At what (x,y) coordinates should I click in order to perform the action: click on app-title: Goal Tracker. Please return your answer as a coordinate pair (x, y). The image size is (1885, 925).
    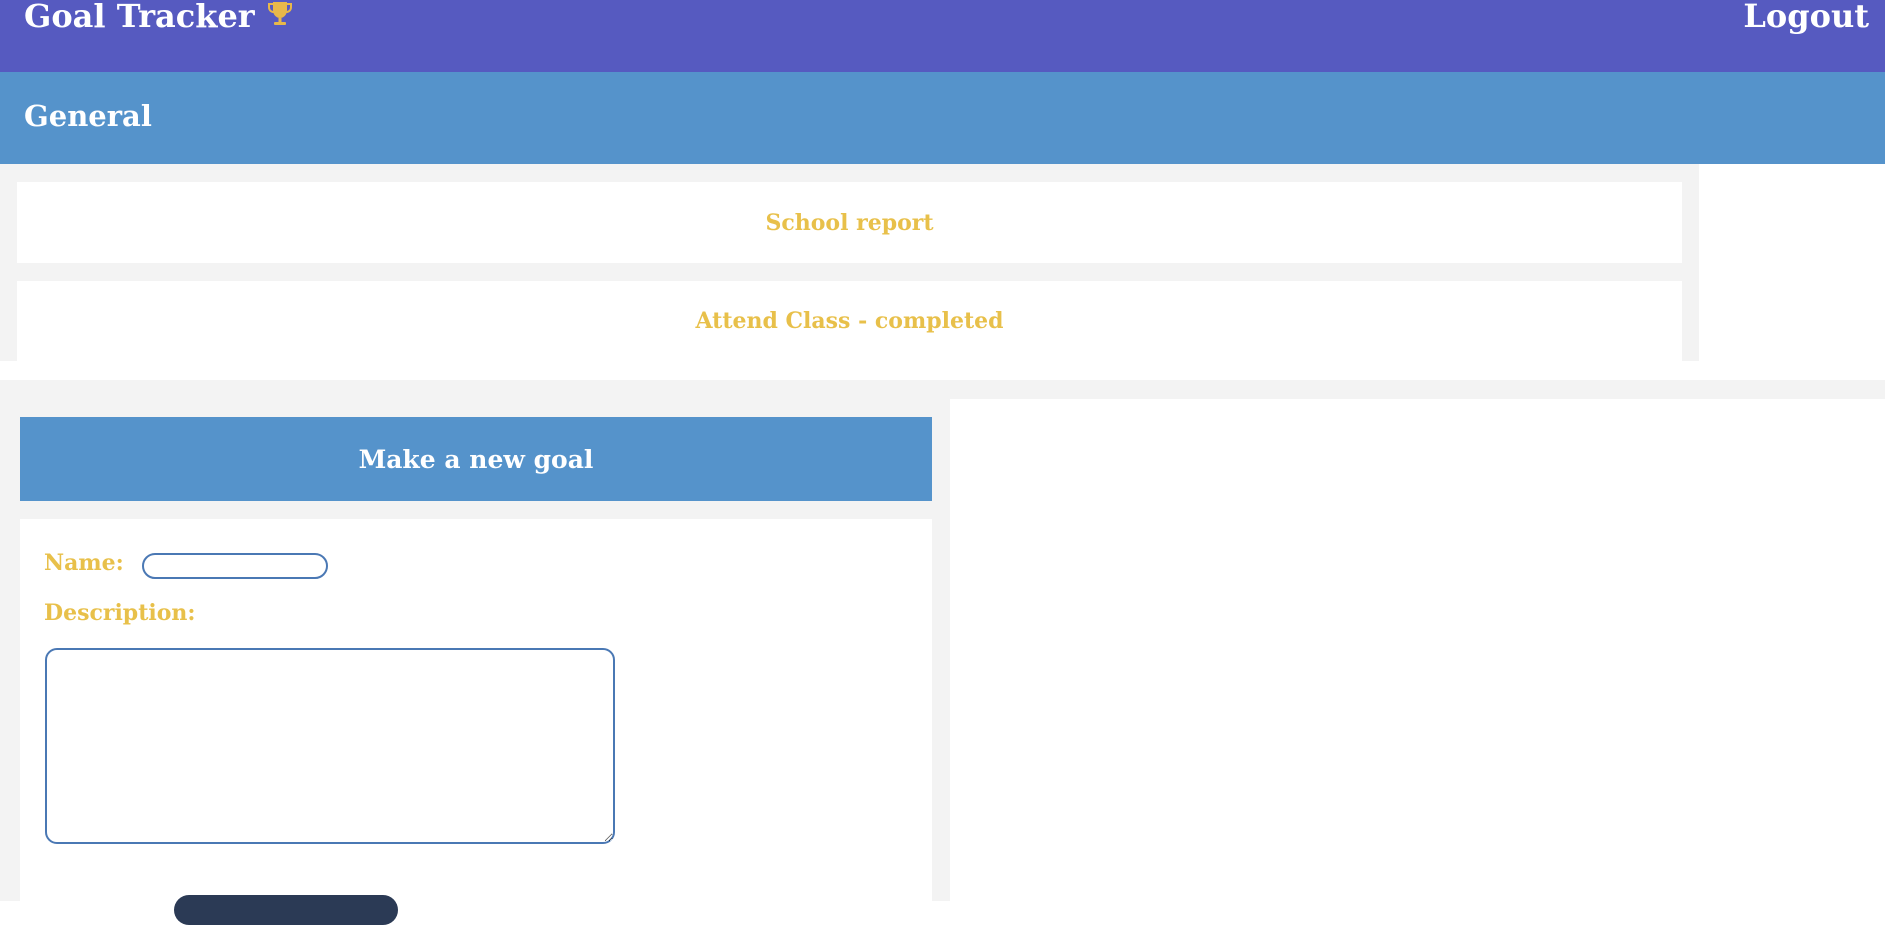
    Looking at the image, I should click on (158, 17).